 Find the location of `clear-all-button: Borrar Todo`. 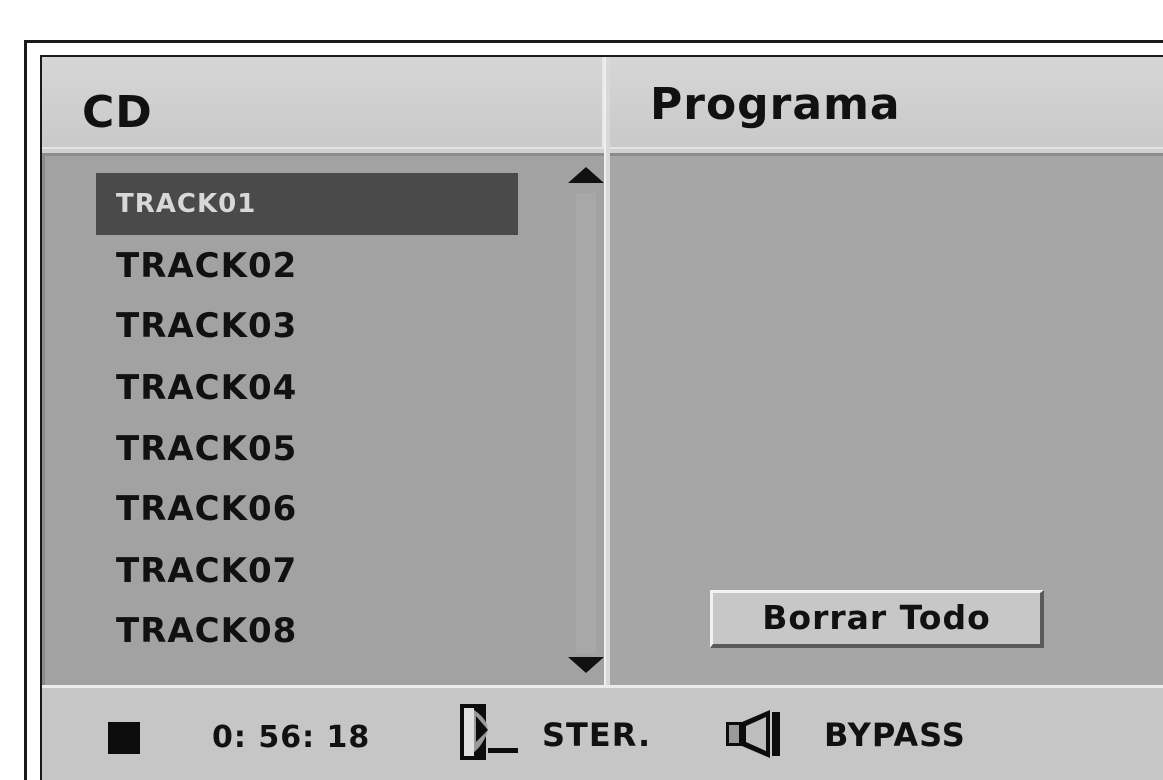

clear-all-button: Borrar Todo is located at coordinates (877, 619).